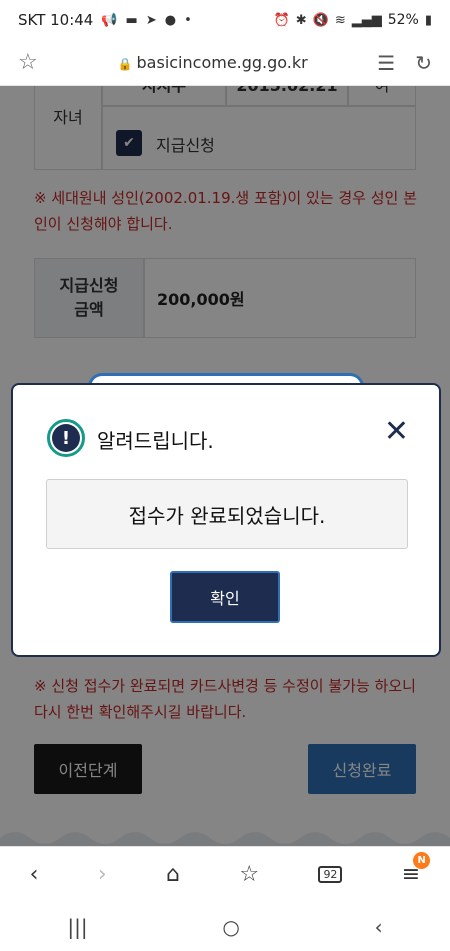 Image resolution: width=450 pixels, height=951 pixels. I want to click on dialog-message: 접수가 완료되었습니다., so click(227, 514).